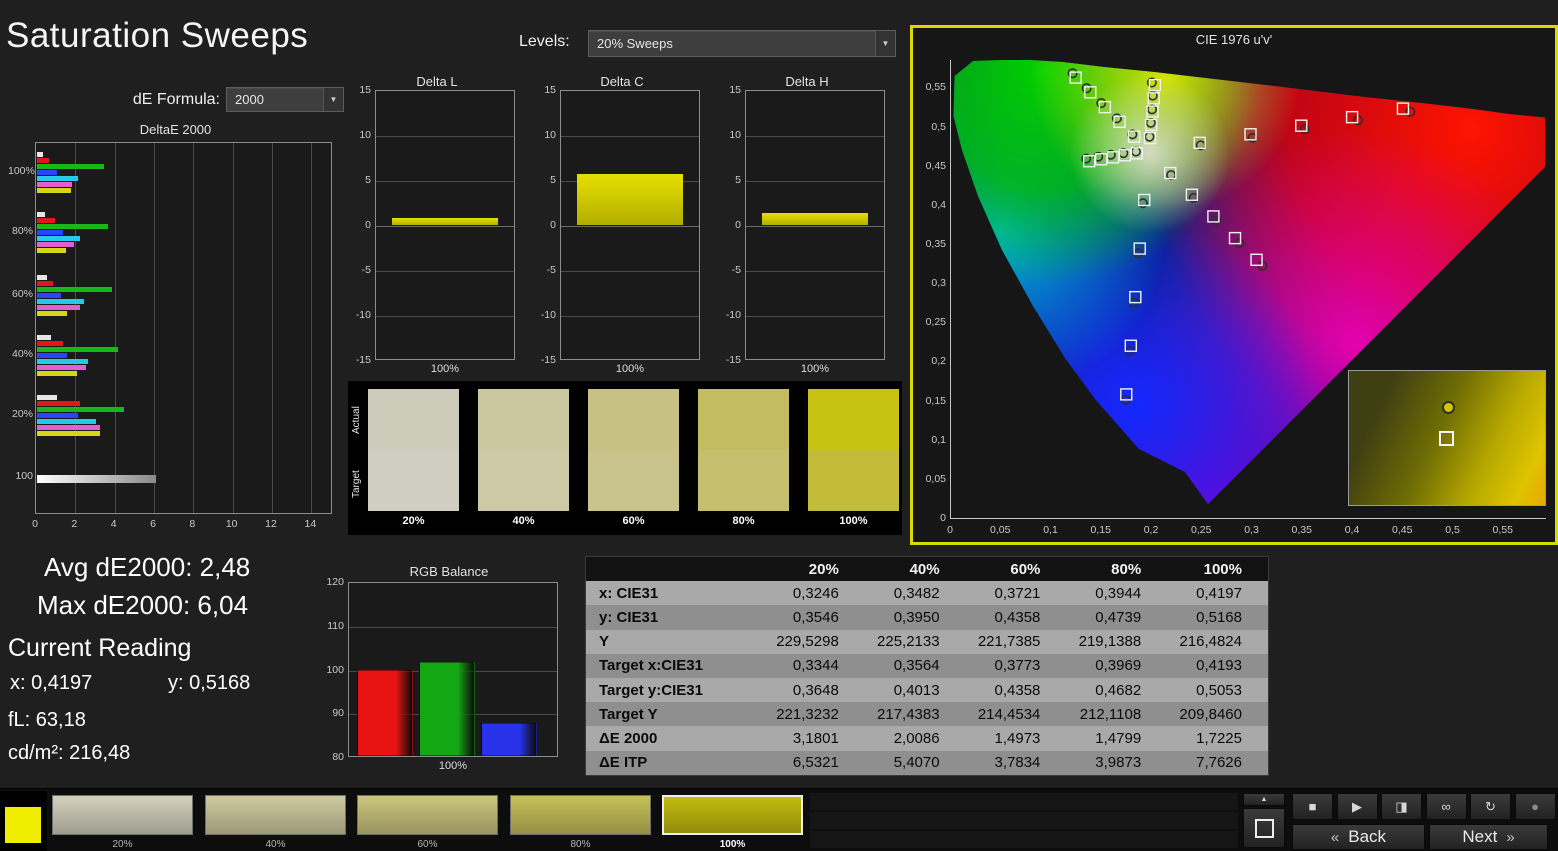 The width and height of the screenshot is (1558, 851). Describe the element at coordinates (338, 757) in the screenshot. I see `y-tick-label: 80` at that location.